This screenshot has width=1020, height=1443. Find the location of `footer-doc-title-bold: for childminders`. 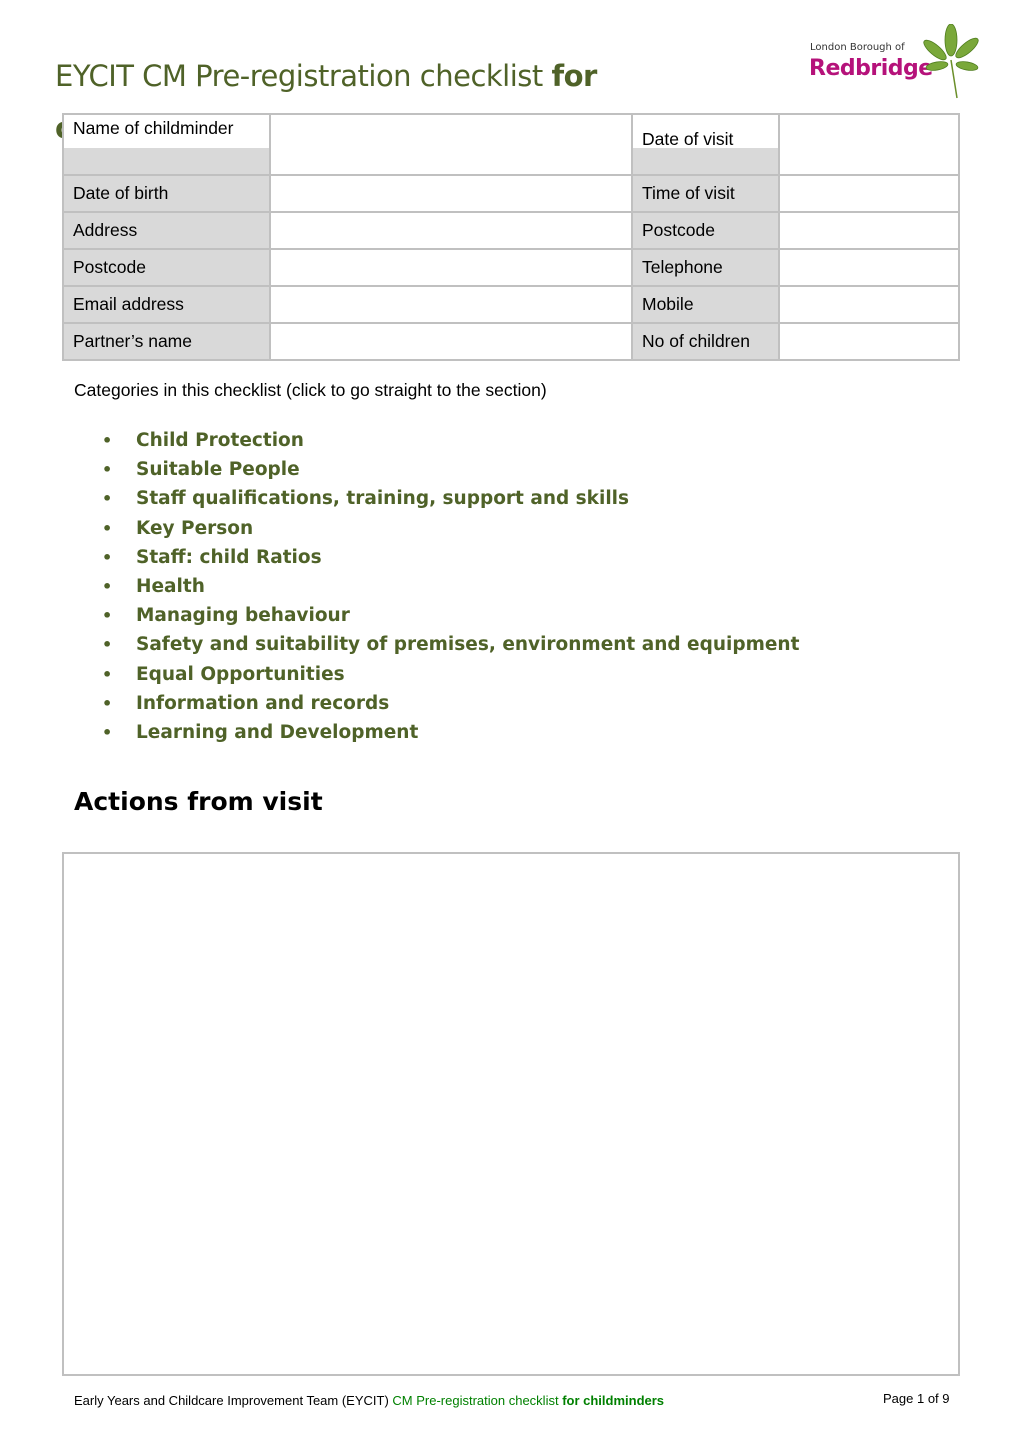

footer-doc-title-bold: for childminders is located at coordinates (613, 1400).